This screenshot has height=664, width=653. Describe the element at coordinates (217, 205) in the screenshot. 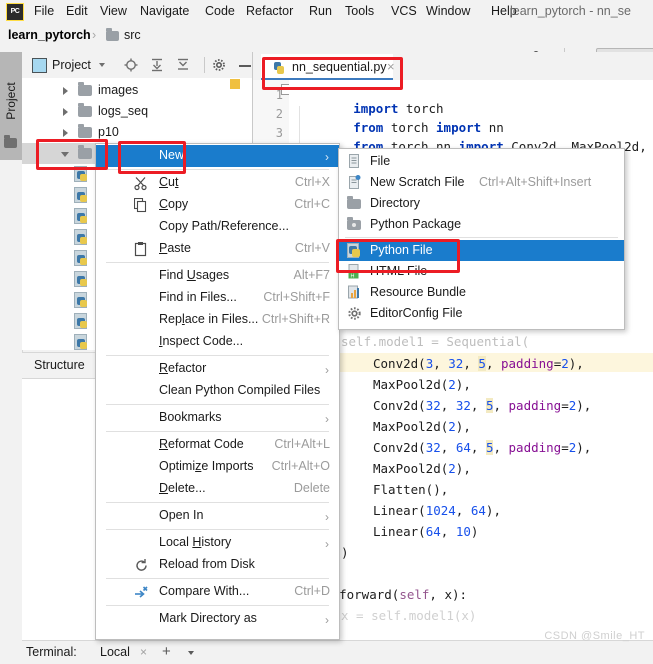

I see `context-menu-item-copy: Copy Ctrl+C` at that location.